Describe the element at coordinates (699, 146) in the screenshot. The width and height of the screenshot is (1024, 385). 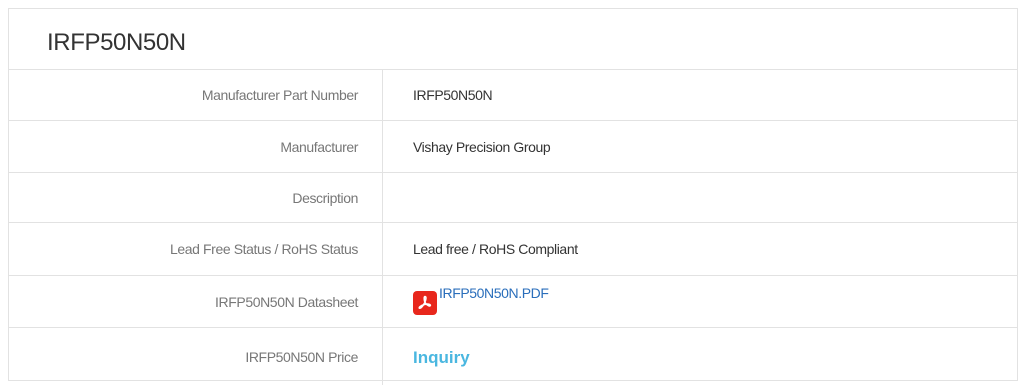
I see `spec-value: Vishay Precision Group` at that location.